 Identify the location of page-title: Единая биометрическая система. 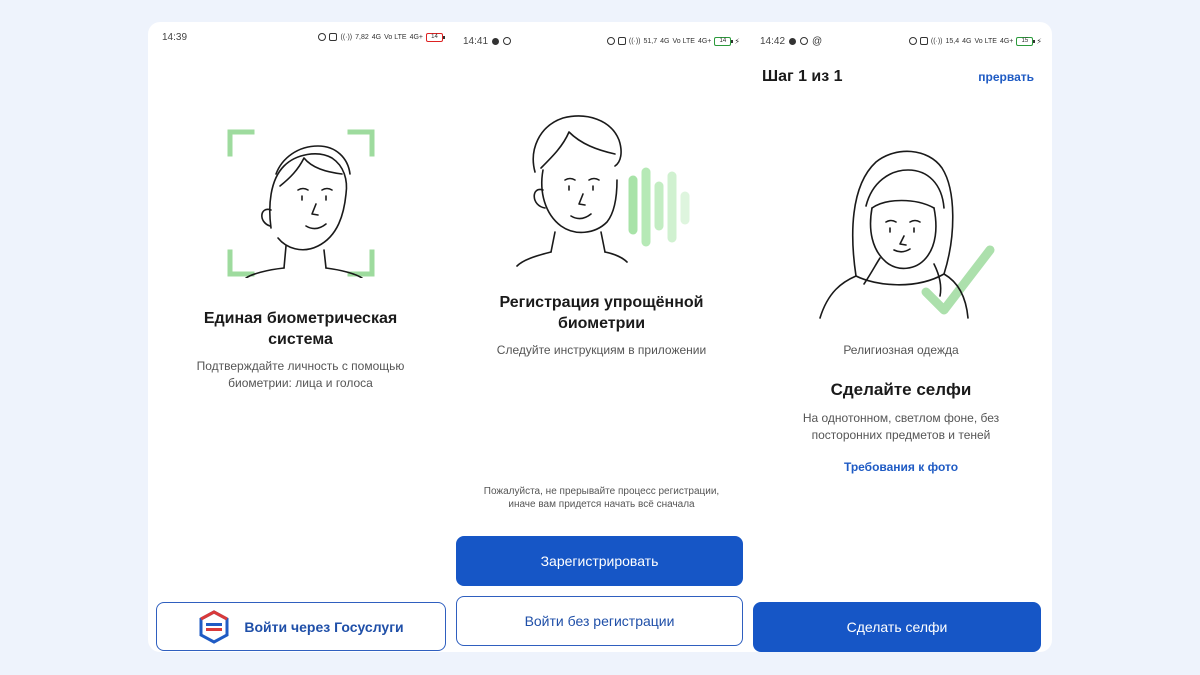
(300, 329).